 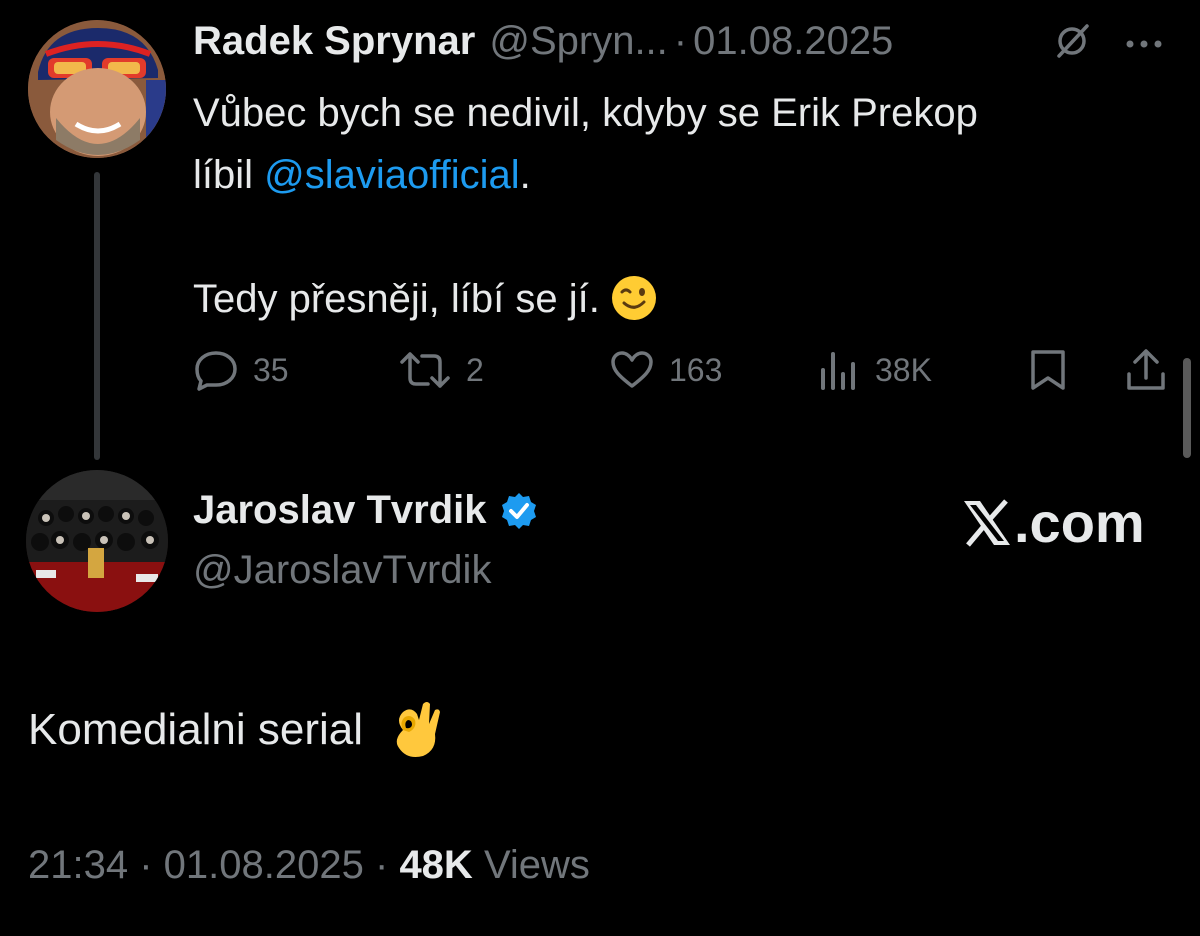 I want to click on avatar-jaroslav-tvrdik, so click(x=97, y=541).